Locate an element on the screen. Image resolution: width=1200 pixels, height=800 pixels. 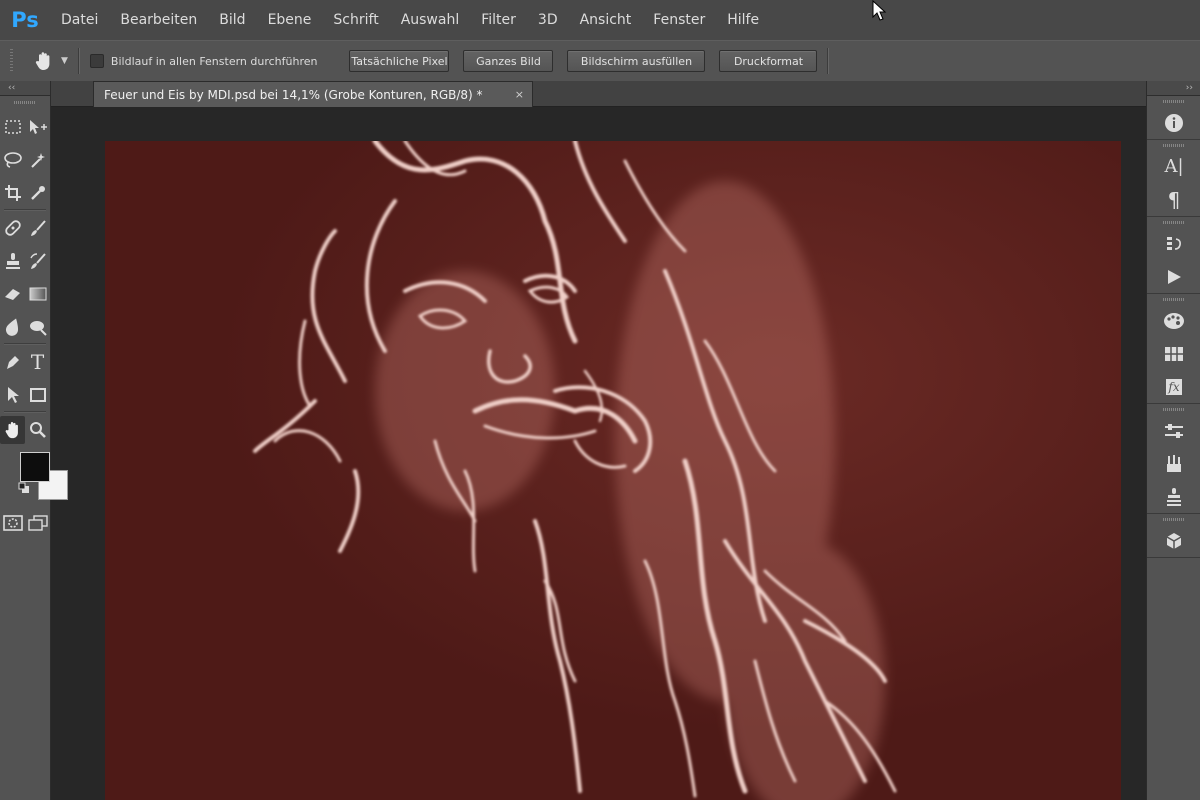
foreground-color-swatch is located at coordinates (35, 467).